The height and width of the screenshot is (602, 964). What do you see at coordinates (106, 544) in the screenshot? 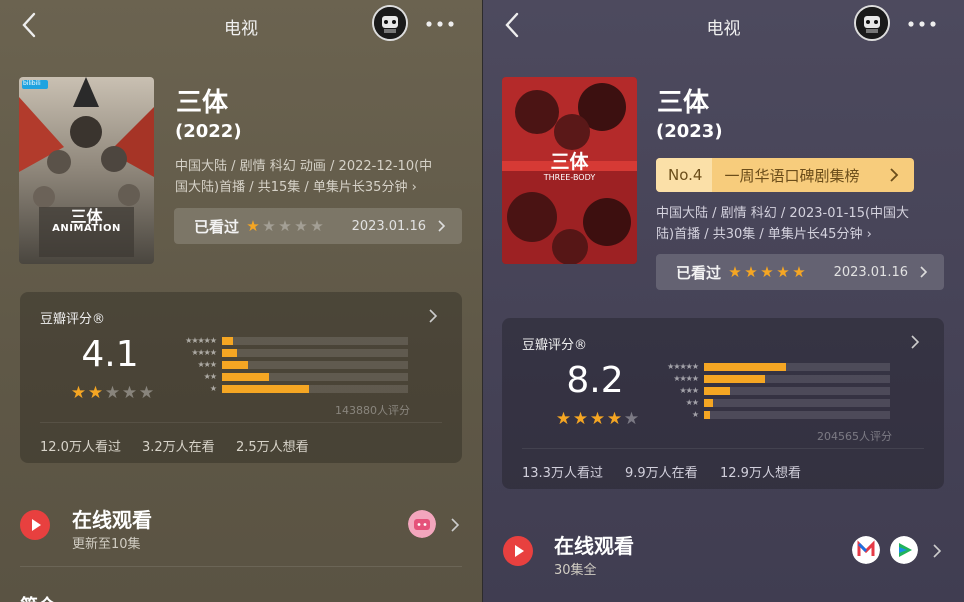
I see `watch-online-subtitle: 更新至10集` at bounding box center [106, 544].